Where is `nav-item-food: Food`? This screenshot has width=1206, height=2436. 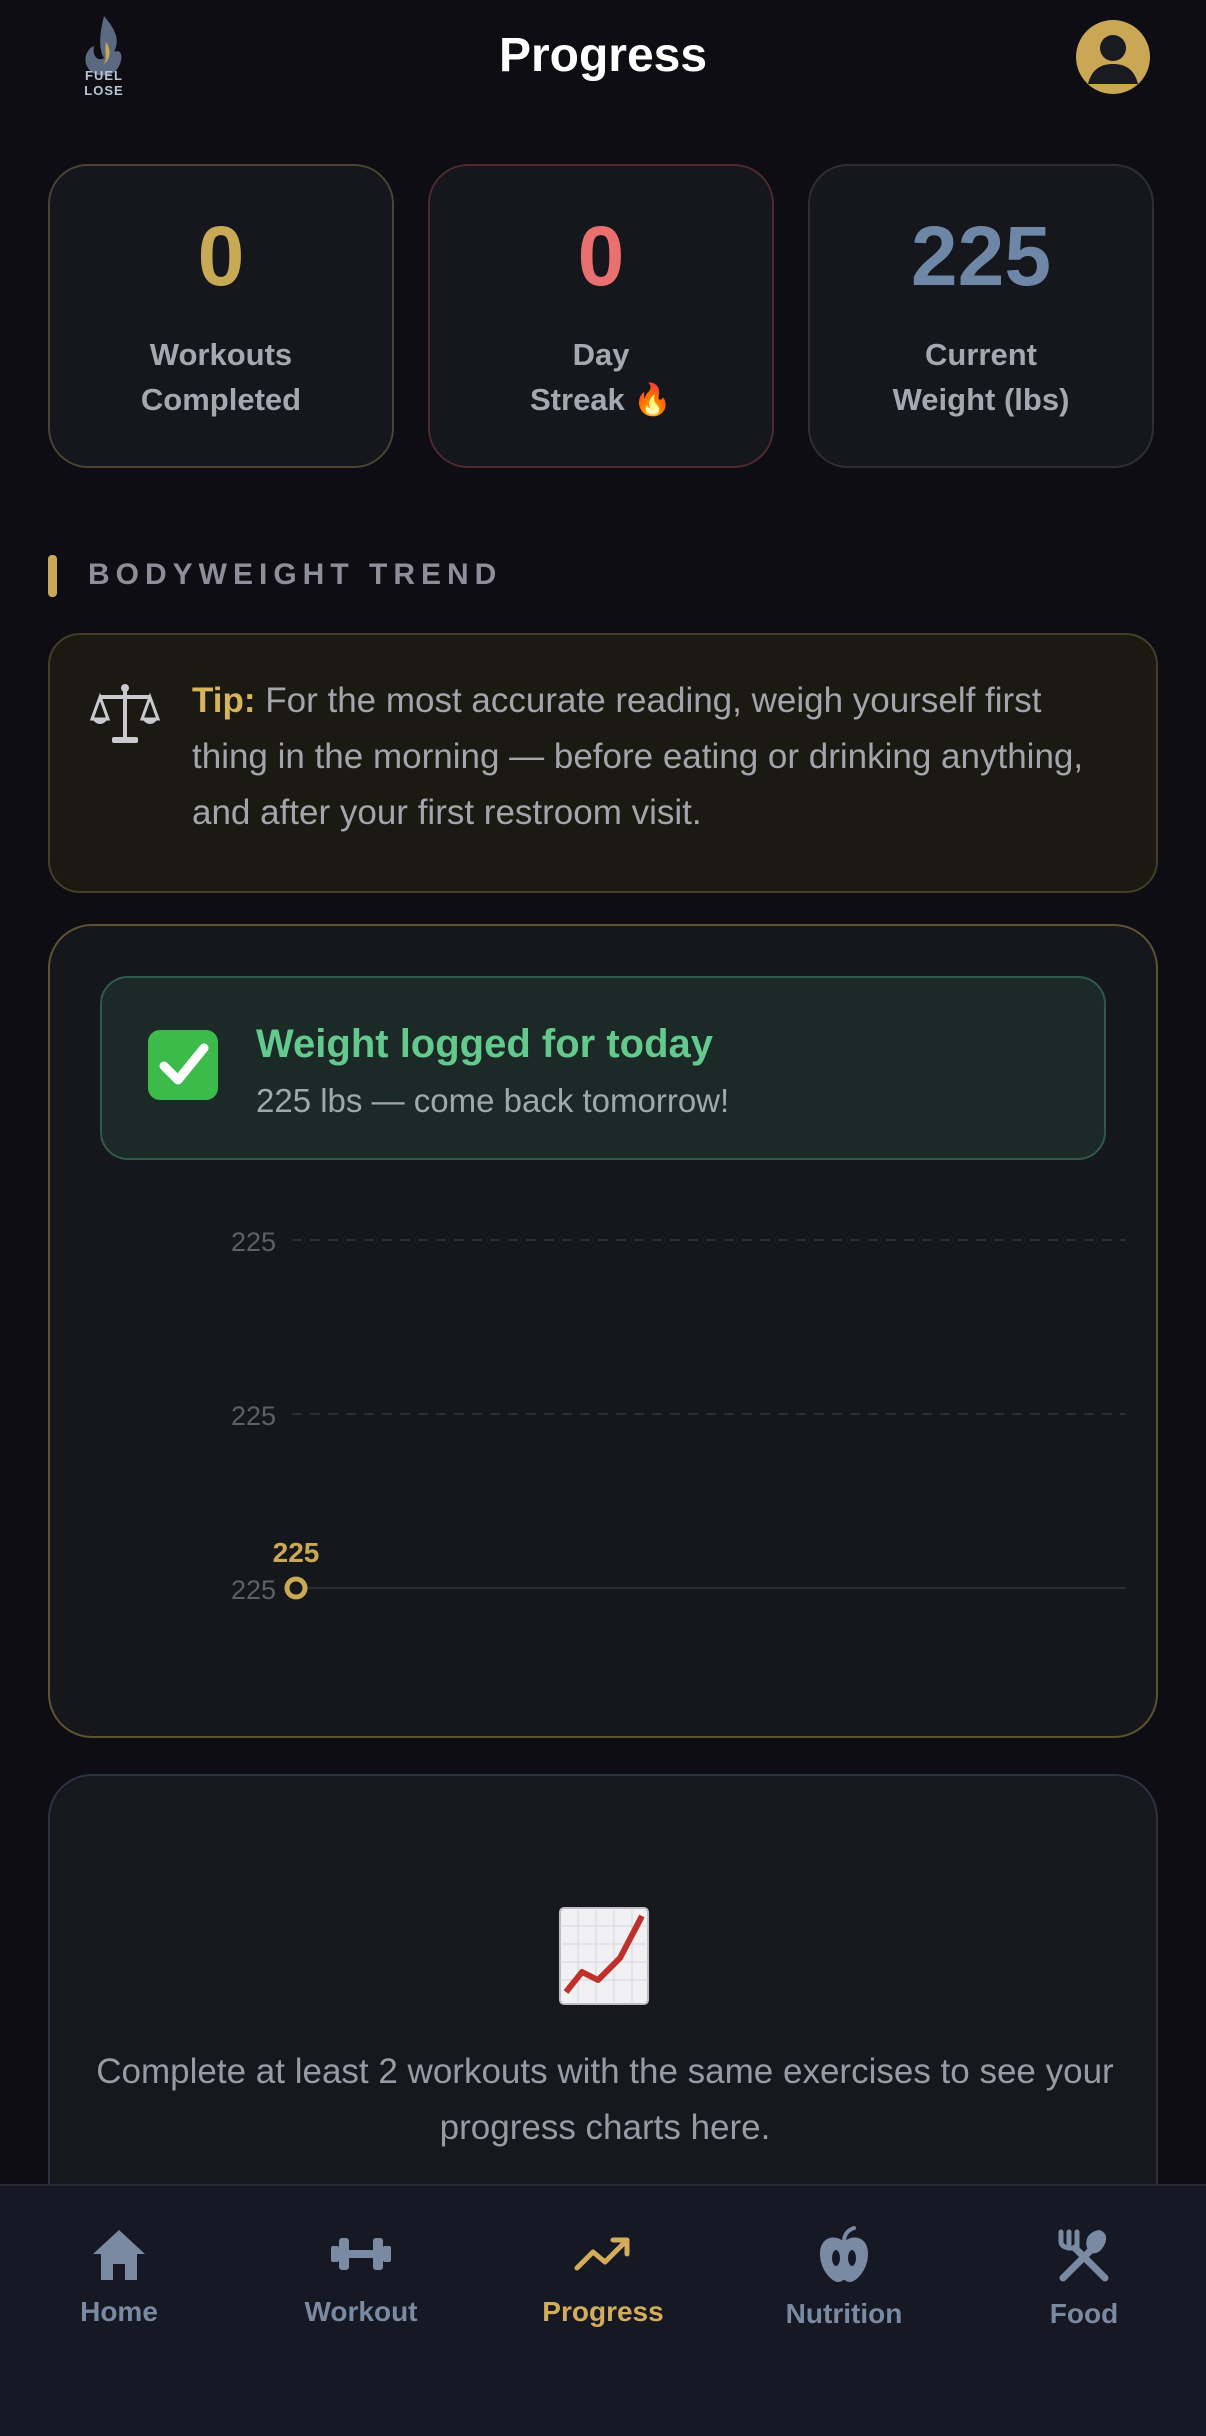
nav-item-food: Food is located at coordinates (1084, 2291).